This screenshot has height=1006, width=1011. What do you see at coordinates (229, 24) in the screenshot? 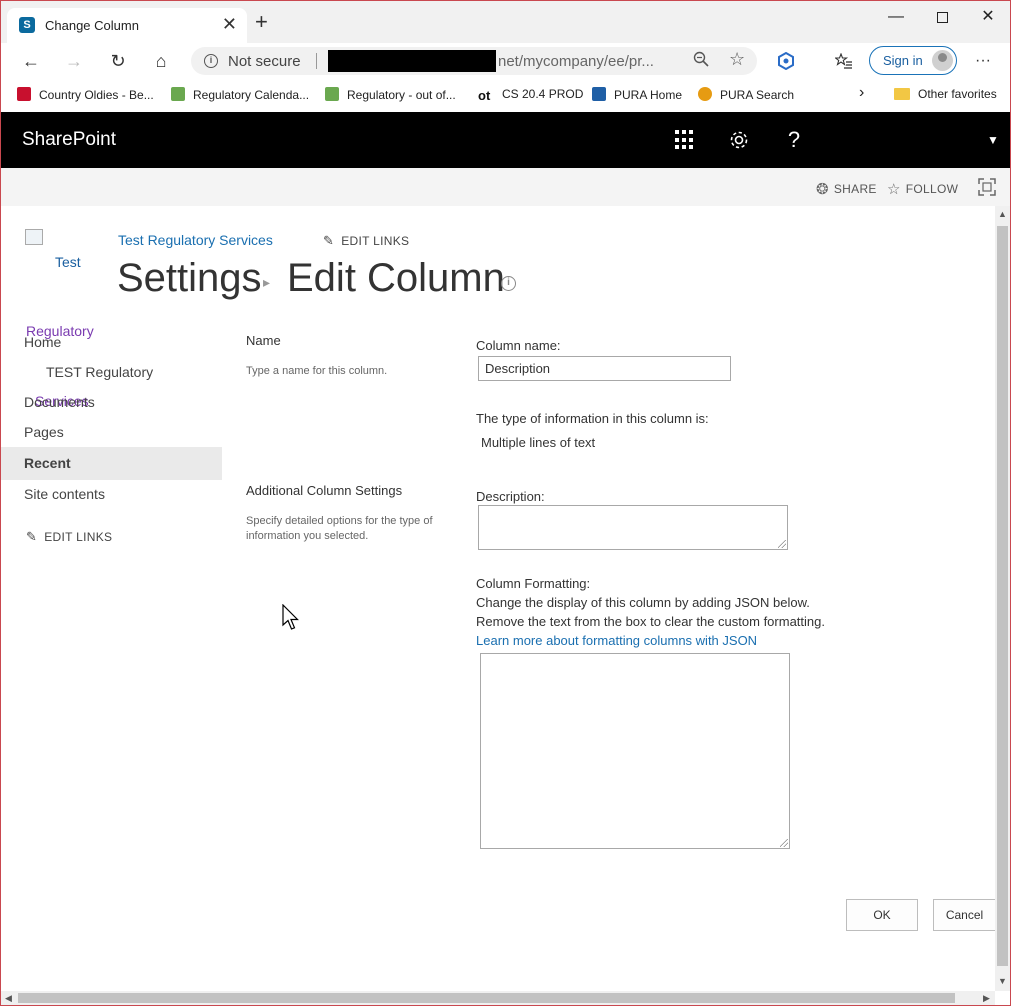
I see `close-tab-icon: ✕` at bounding box center [229, 24].